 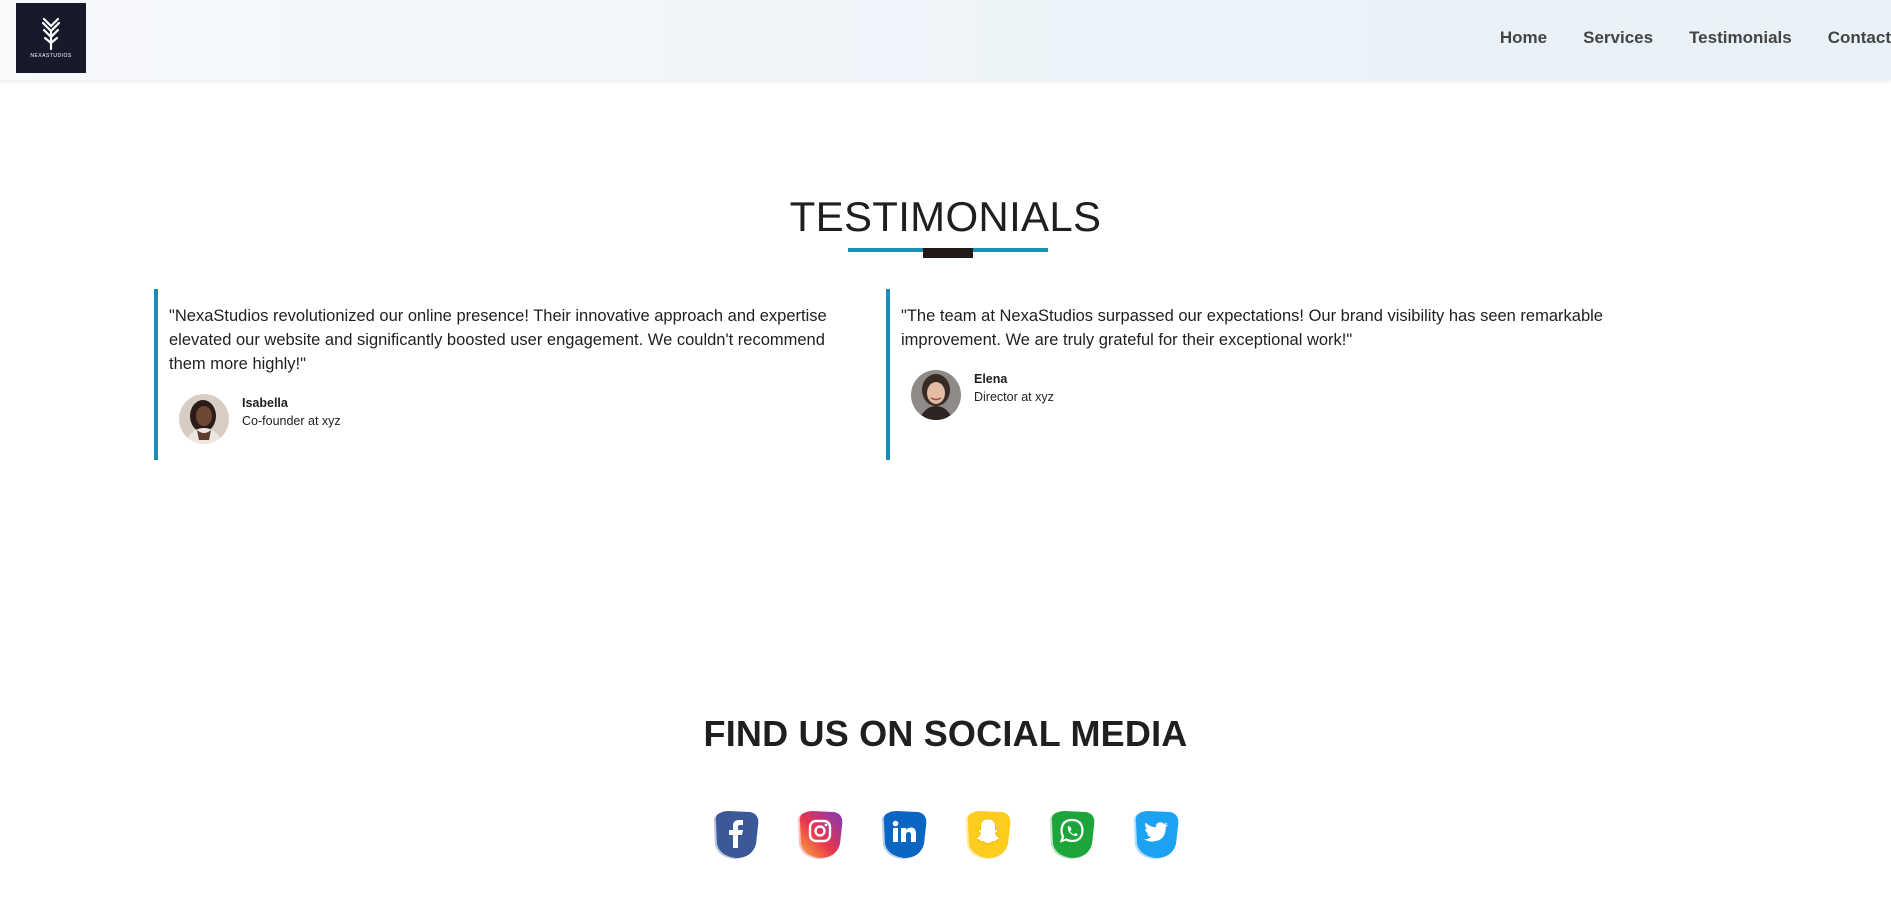 What do you see at coordinates (1072, 834) in the screenshot?
I see `whatsapp-icon` at bounding box center [1072, 834].